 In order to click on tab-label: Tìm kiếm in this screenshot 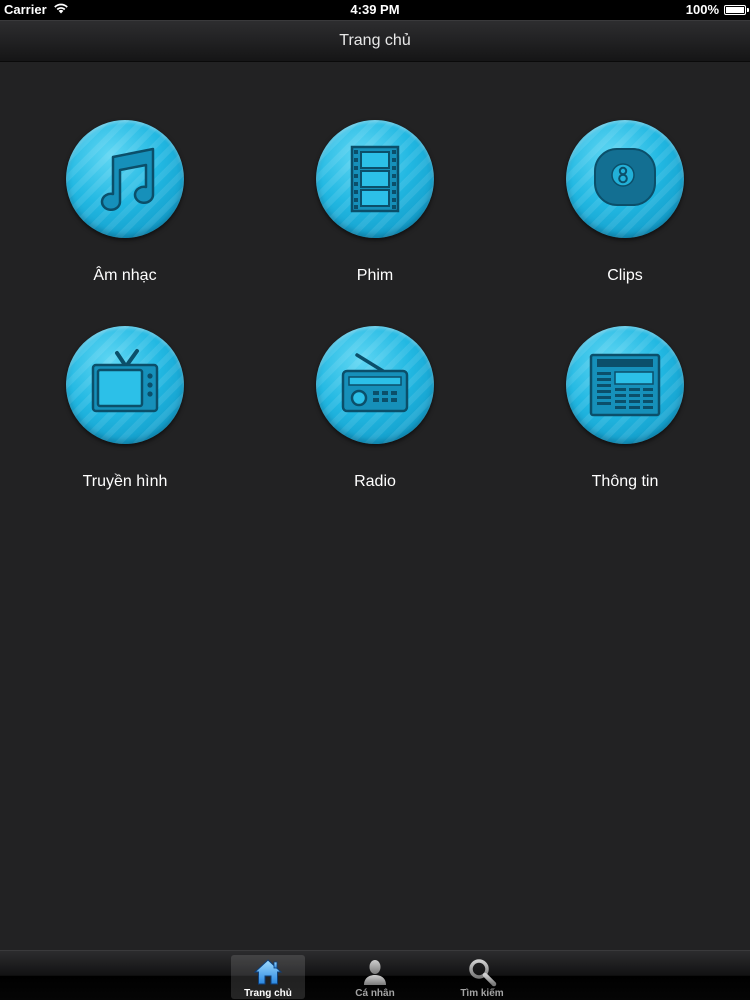, I will do `click(482, 993)`.